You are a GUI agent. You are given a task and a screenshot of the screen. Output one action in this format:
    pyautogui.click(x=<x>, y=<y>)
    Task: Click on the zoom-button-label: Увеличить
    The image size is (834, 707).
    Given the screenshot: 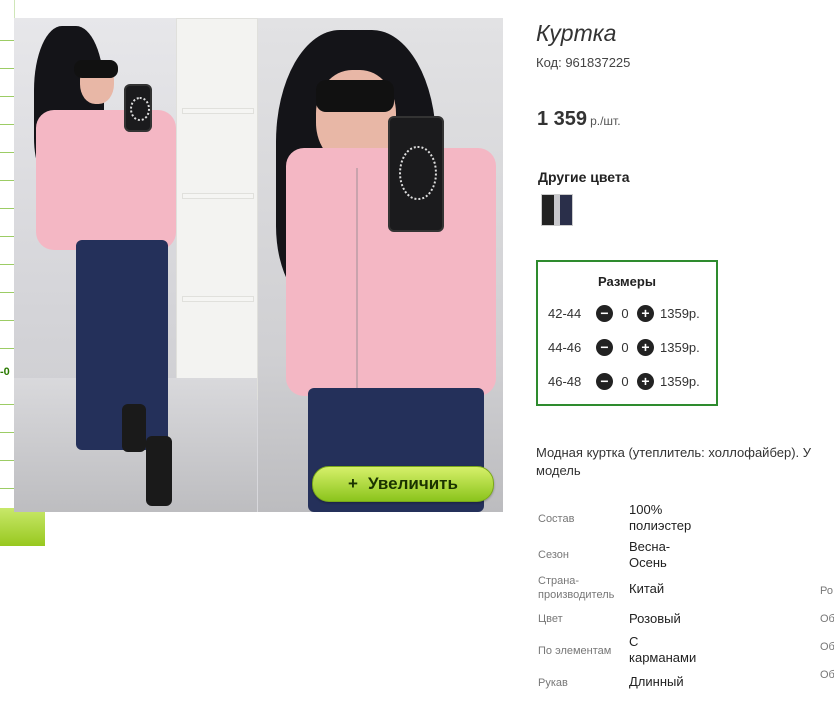 What is the action you would take?
    pyautogui.click(x=412, y=483)
    